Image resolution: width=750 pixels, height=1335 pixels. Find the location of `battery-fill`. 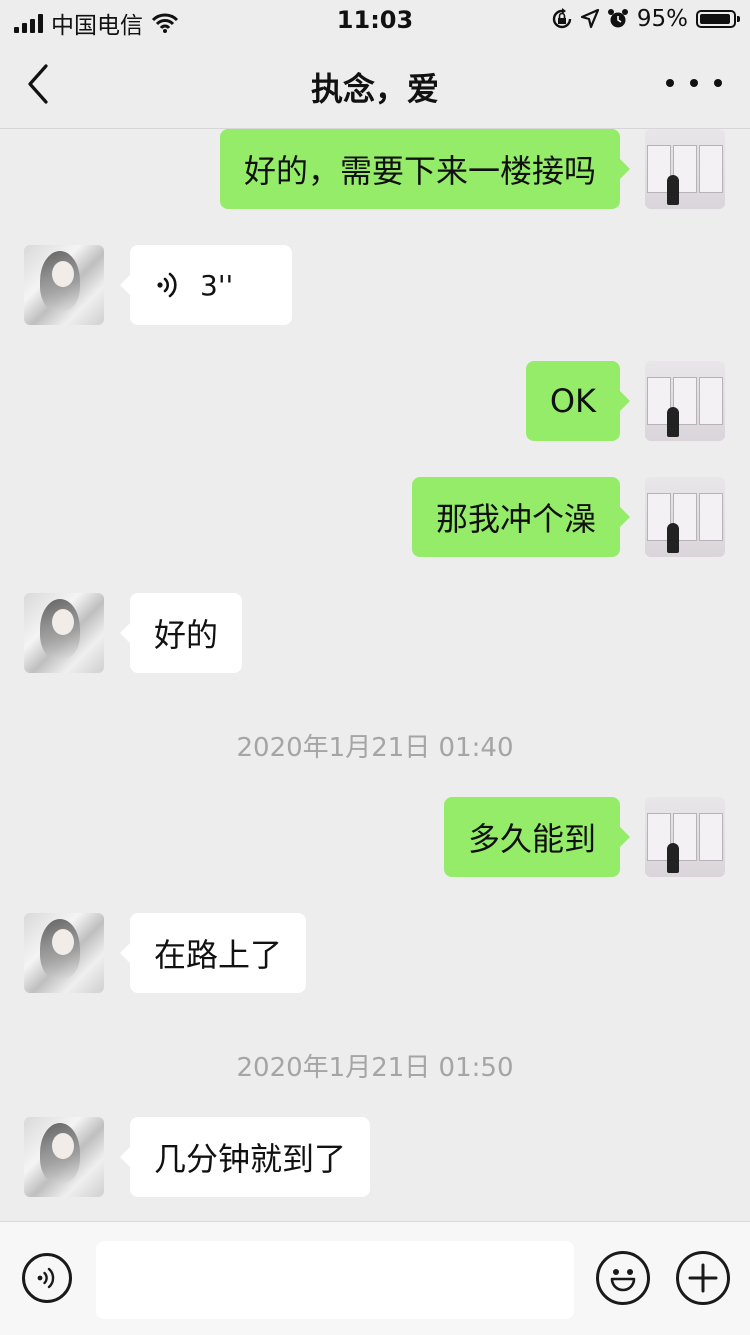

battery-fill is located at coordinates (715, 19).